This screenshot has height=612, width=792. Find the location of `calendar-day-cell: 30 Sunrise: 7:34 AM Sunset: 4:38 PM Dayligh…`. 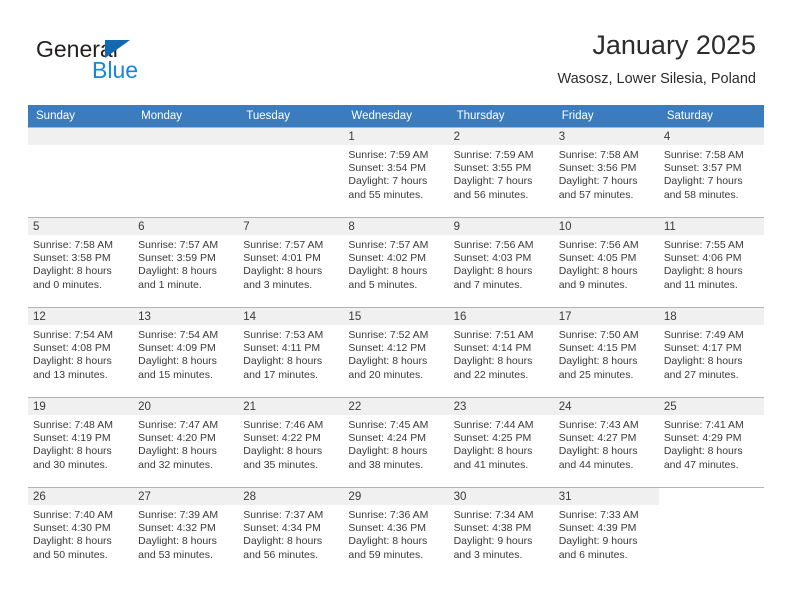

calendar-day-cell: 30 Sunrise: 7:34 AM Sunset: 4:38 PM Dayligh… is located at coordinates (501, 532).